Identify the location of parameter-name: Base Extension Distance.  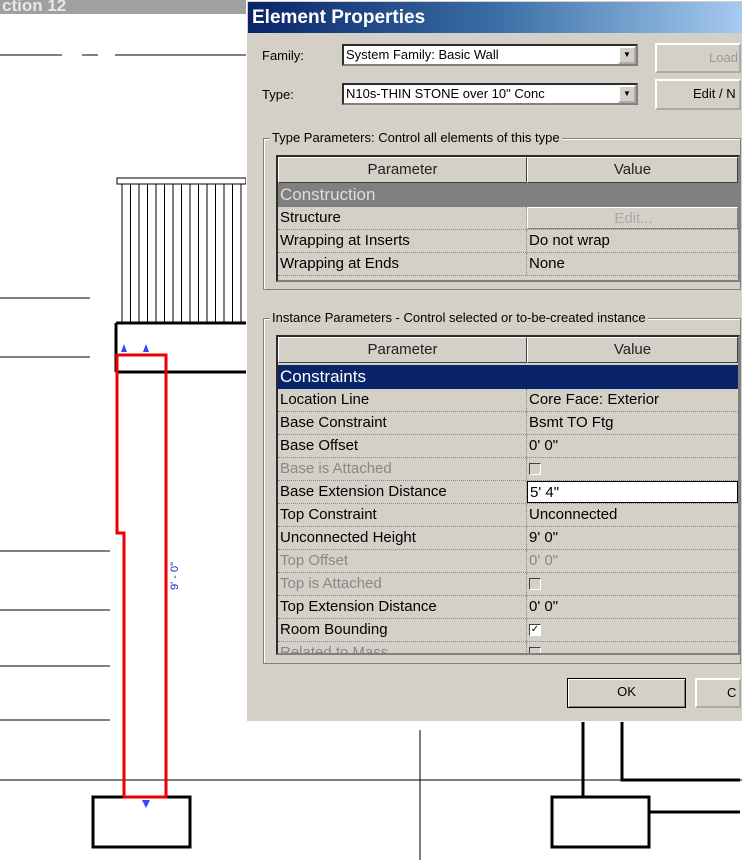
(402, 492).